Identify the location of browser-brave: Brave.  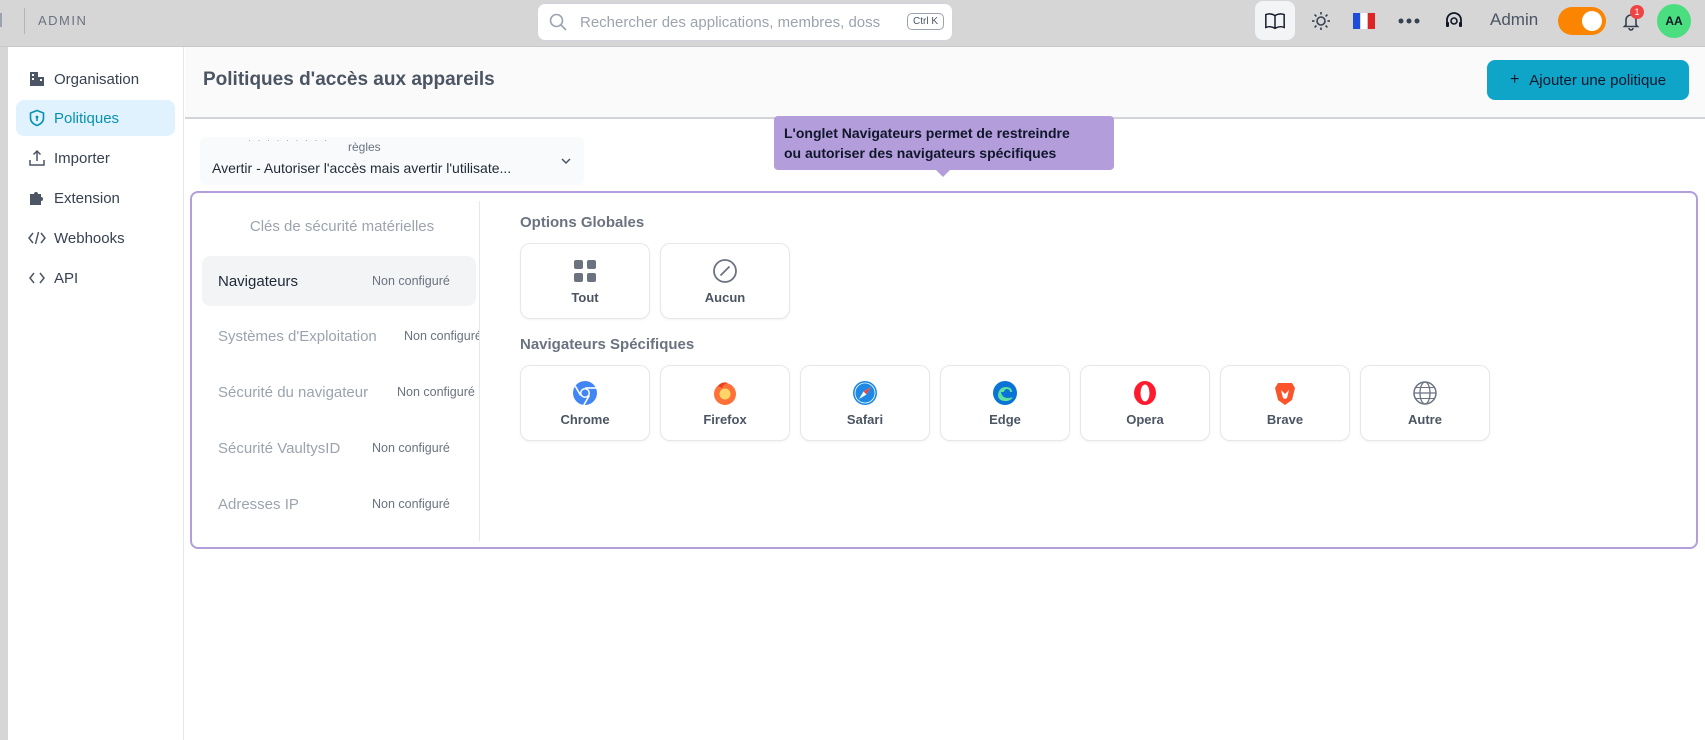
(1285, 403).